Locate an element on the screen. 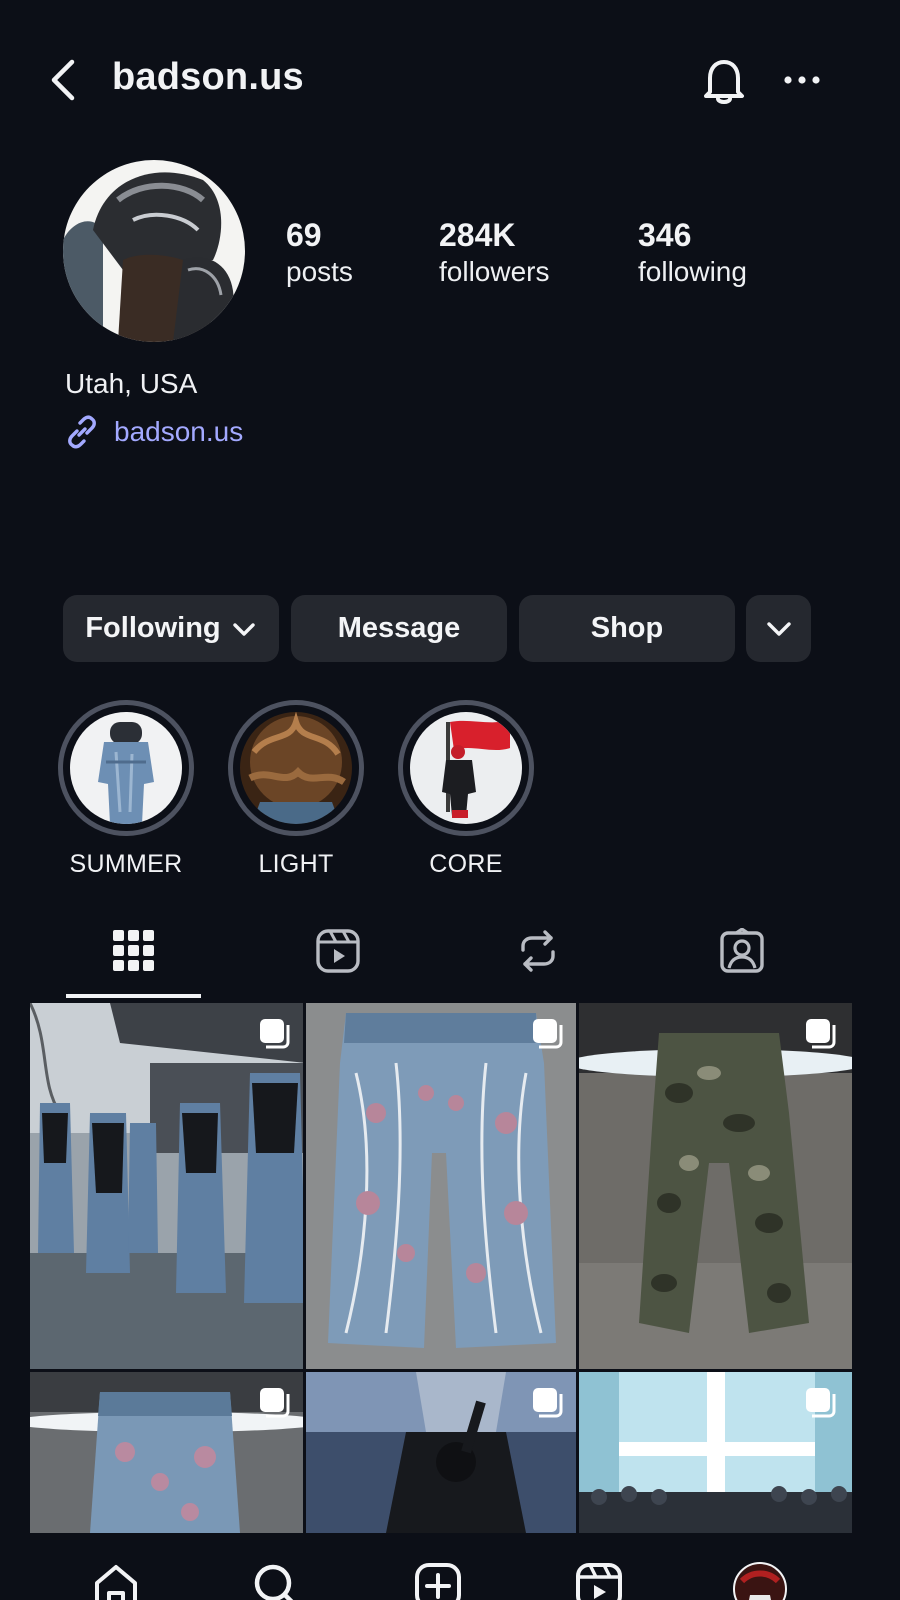  more-horizontal-icon is located at coordinates (802, 80).